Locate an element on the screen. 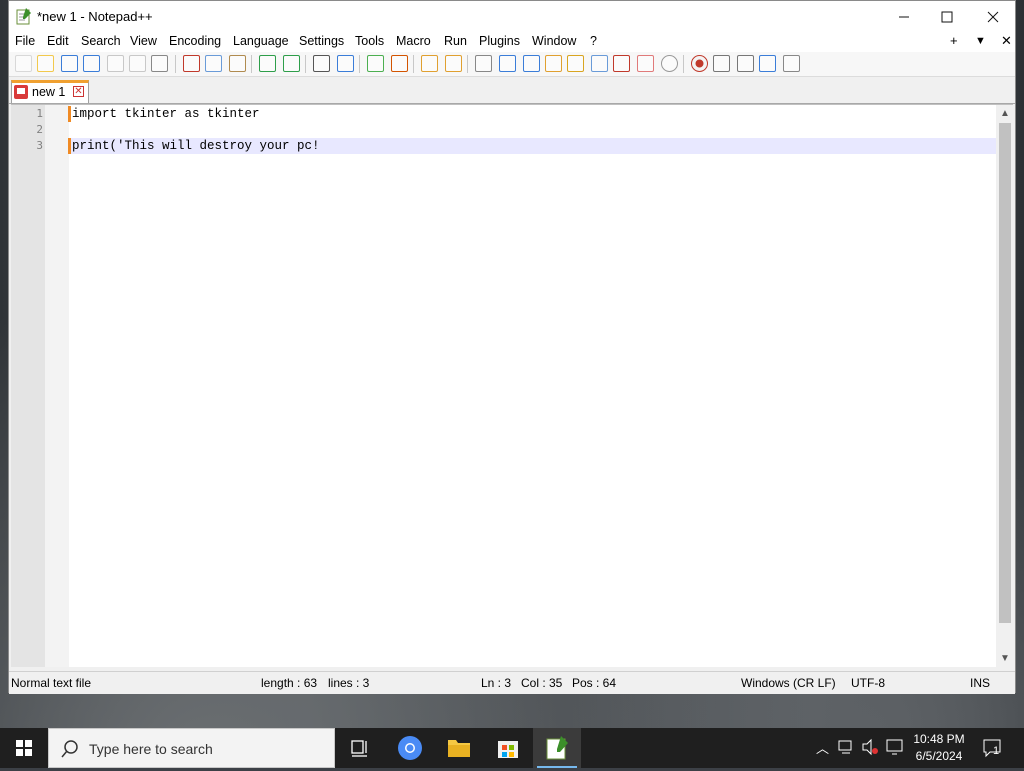 The width and height of the screenshot is (1024, 771). undo-icon is located at coordinates (267, 63).